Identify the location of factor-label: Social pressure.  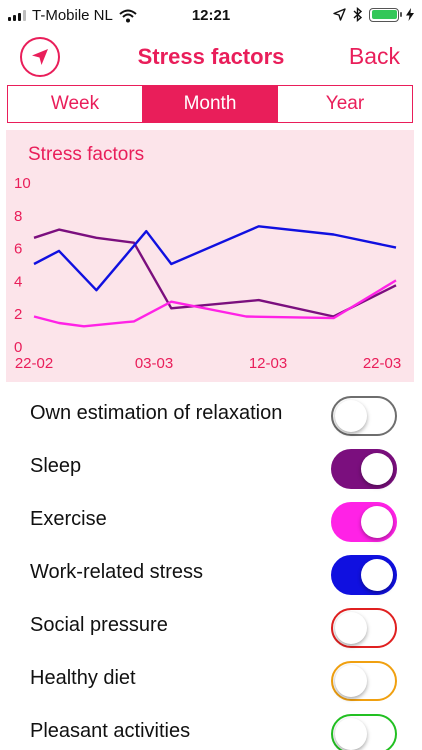
(99, 625).